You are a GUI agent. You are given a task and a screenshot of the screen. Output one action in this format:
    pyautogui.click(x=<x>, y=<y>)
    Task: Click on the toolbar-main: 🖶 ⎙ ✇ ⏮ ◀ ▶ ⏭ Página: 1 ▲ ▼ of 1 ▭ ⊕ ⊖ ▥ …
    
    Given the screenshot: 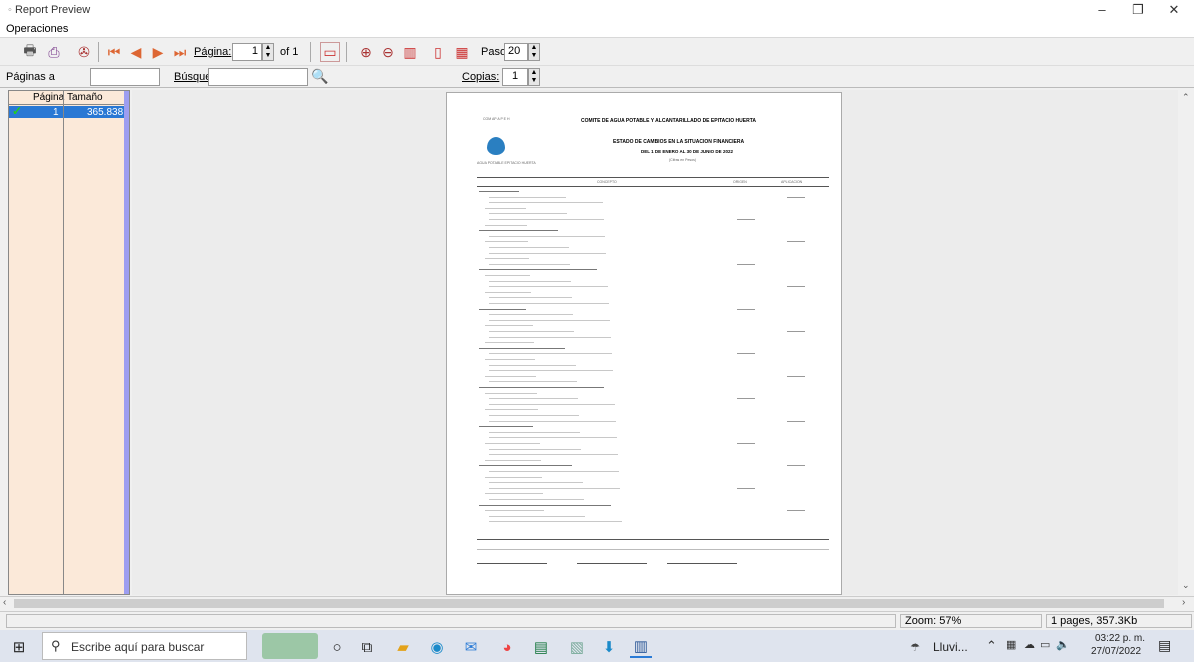 What is the action you would take?
    pyautogui.click(x=597, y=52)
    